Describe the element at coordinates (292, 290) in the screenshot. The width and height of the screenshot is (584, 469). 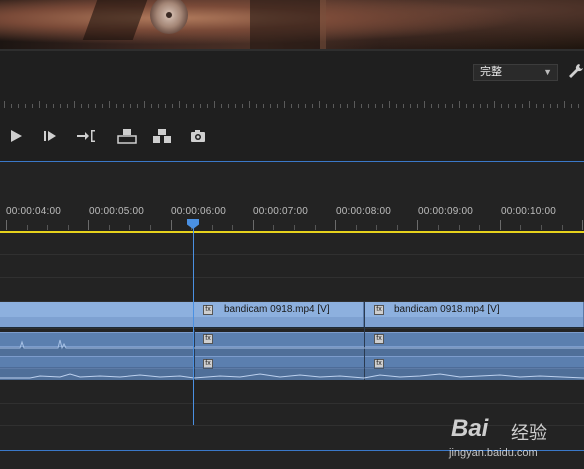
I see `video-track-empty` at that location.